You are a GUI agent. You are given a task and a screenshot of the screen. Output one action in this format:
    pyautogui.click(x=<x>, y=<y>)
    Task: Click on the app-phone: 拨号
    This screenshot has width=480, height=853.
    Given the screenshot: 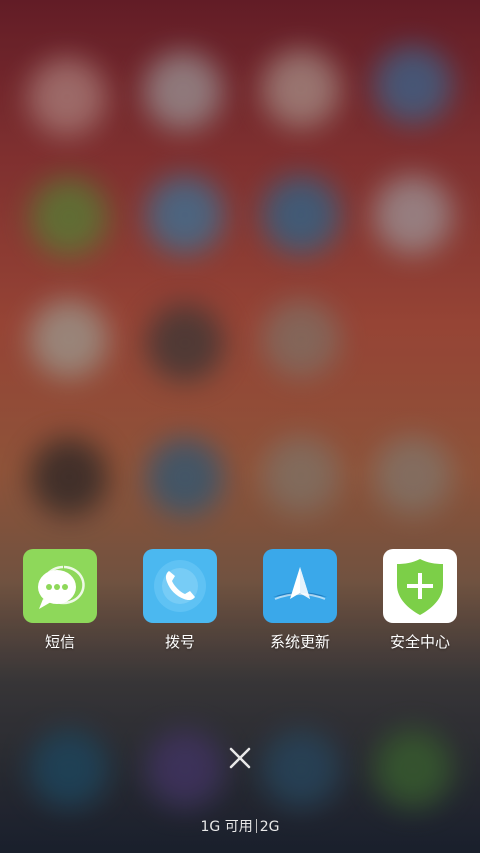 What is the action you would take?
    pyautogui.click(x=180, y=600)
    